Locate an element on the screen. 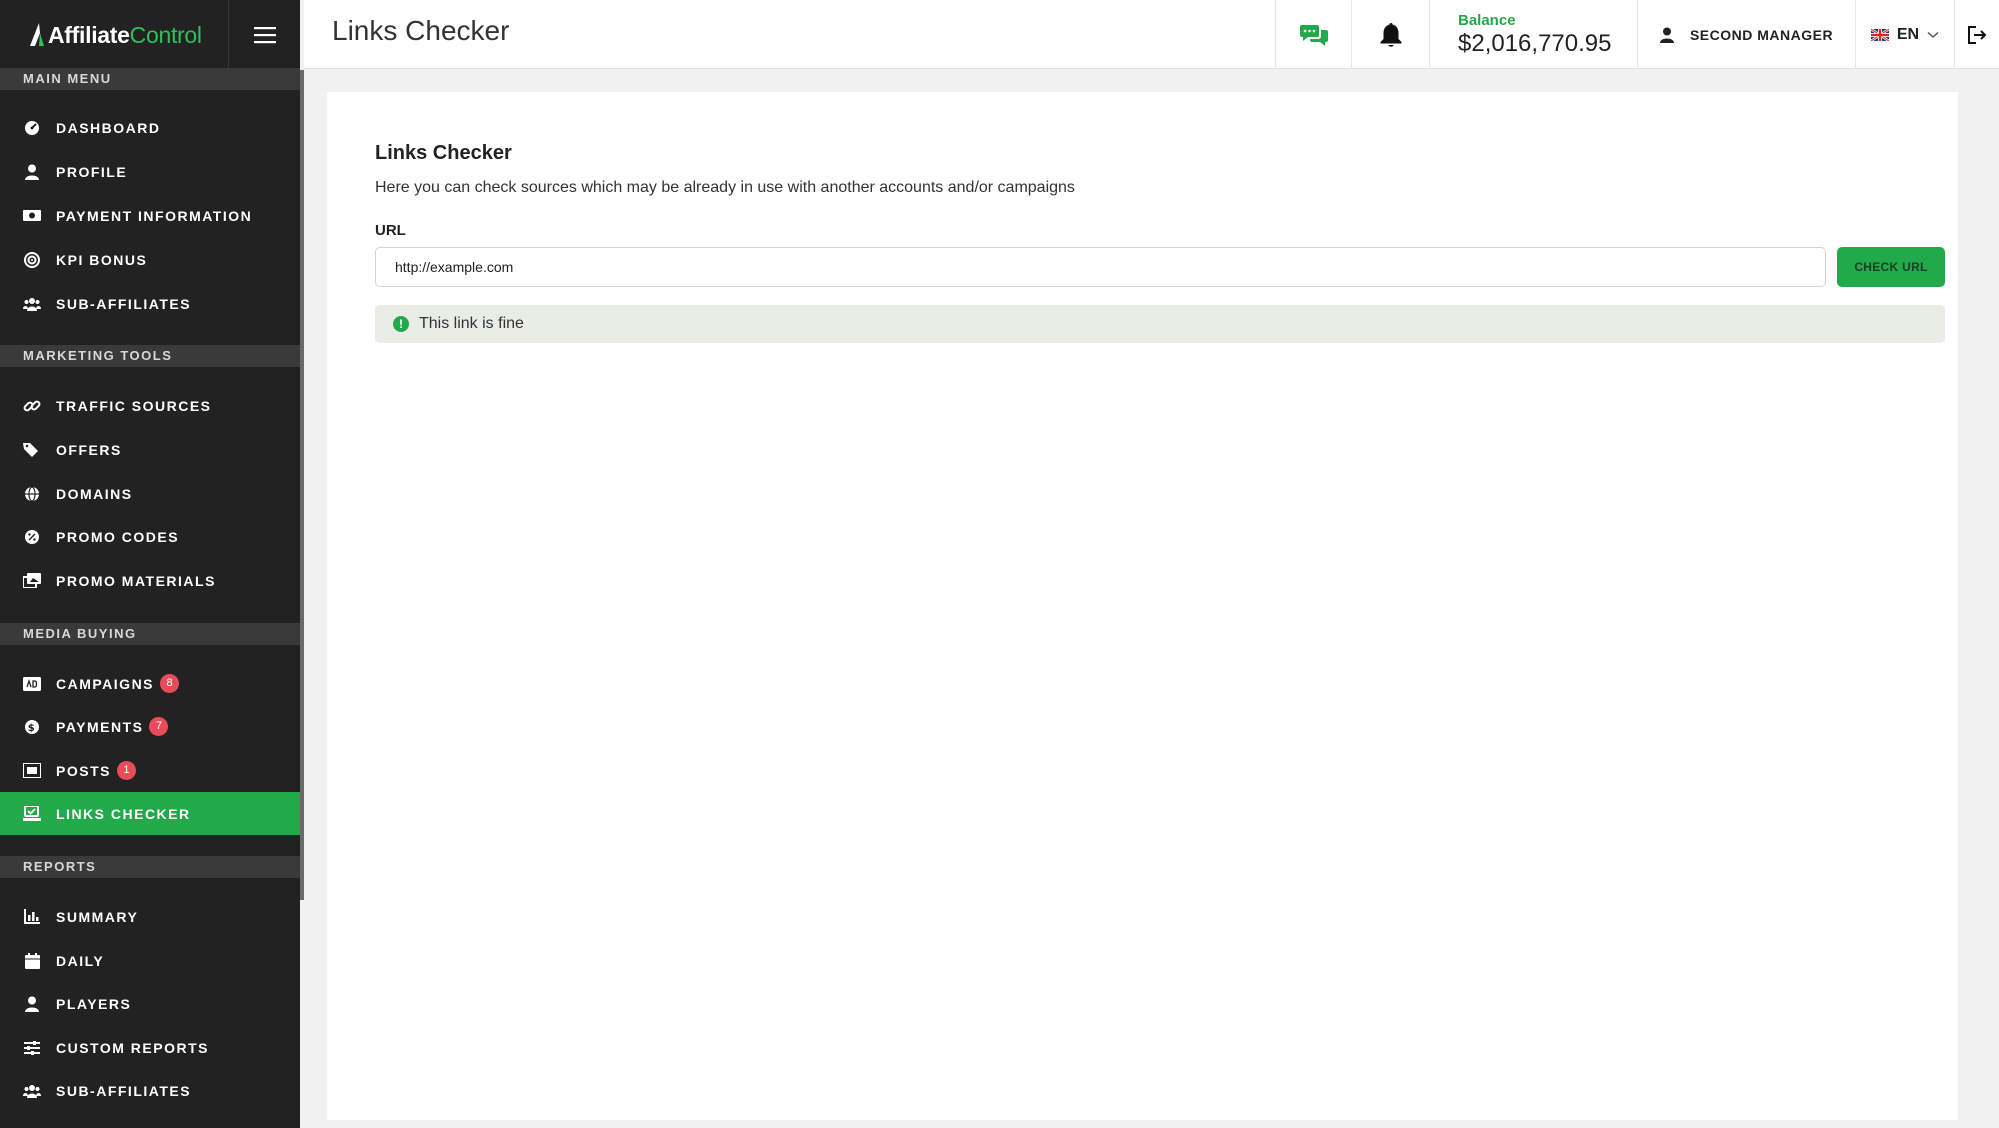 The height and width of the screenshot is (1128, 1999). section-media-buying: MEDIA BUYING is located at coordinates (150, 634).